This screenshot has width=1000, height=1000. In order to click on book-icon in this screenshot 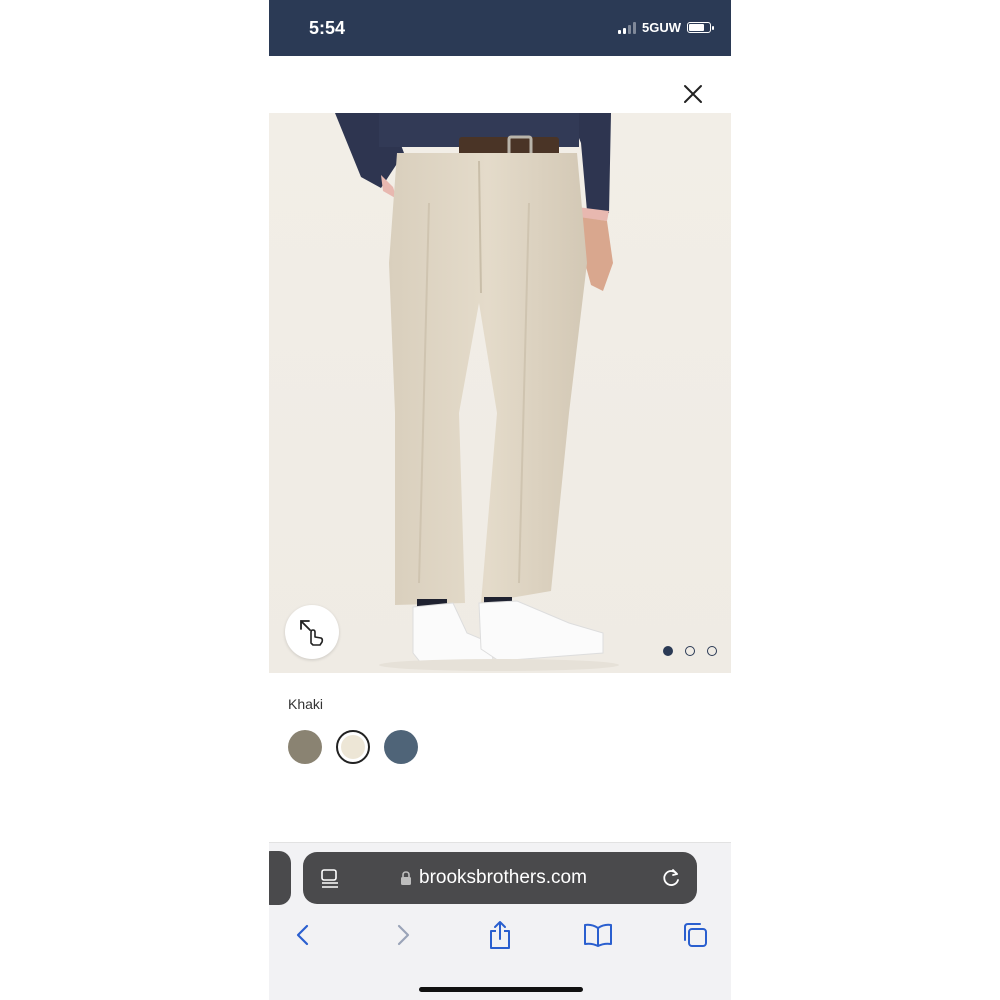, I will do `click(598, 935)`.